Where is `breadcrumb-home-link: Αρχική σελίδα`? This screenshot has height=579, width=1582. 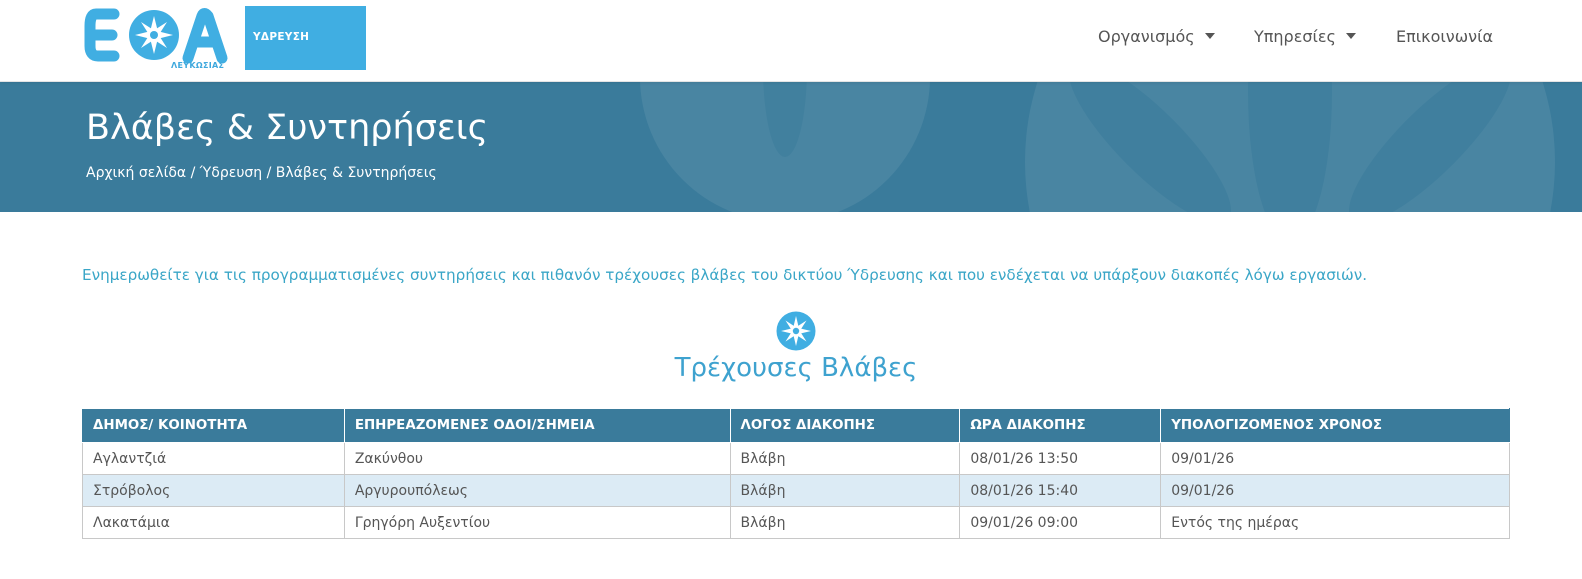
breadcrumb-home-link: Αρχική σελίδα is located at coordinates (136, 173).